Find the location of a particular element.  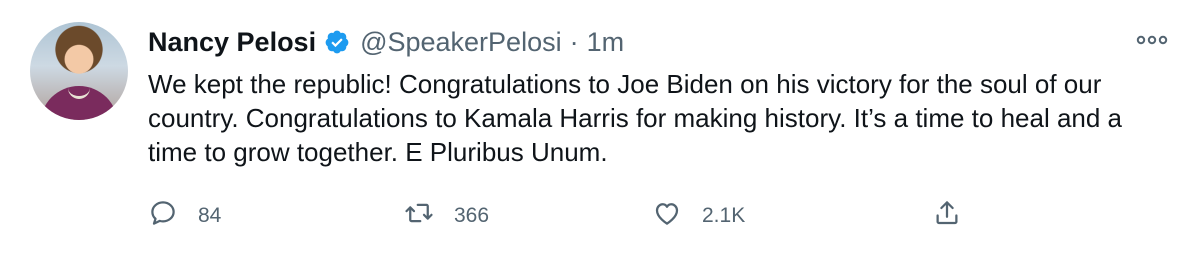

tweet-header: Nancy Pelosi @SpeakerPelosi · 1m is located at coordinates (386, 42).